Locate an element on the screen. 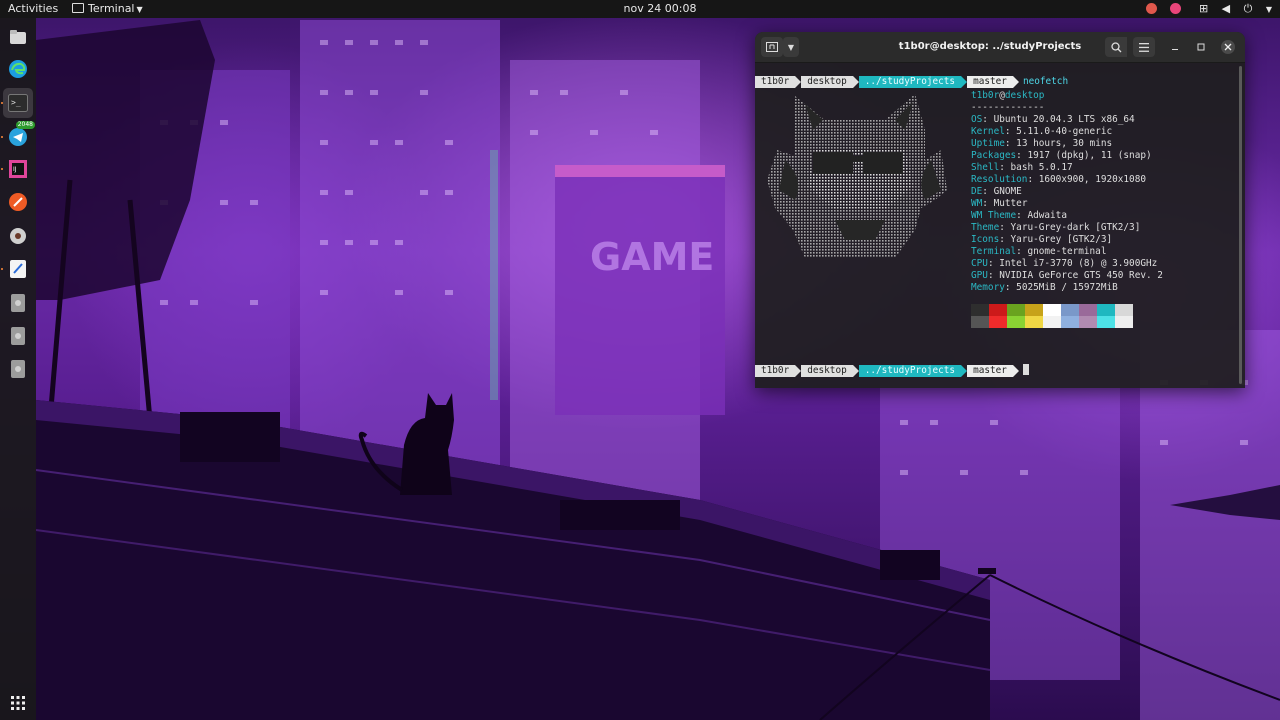  terminal-scrollbar is located at coordinates (1240, 225).